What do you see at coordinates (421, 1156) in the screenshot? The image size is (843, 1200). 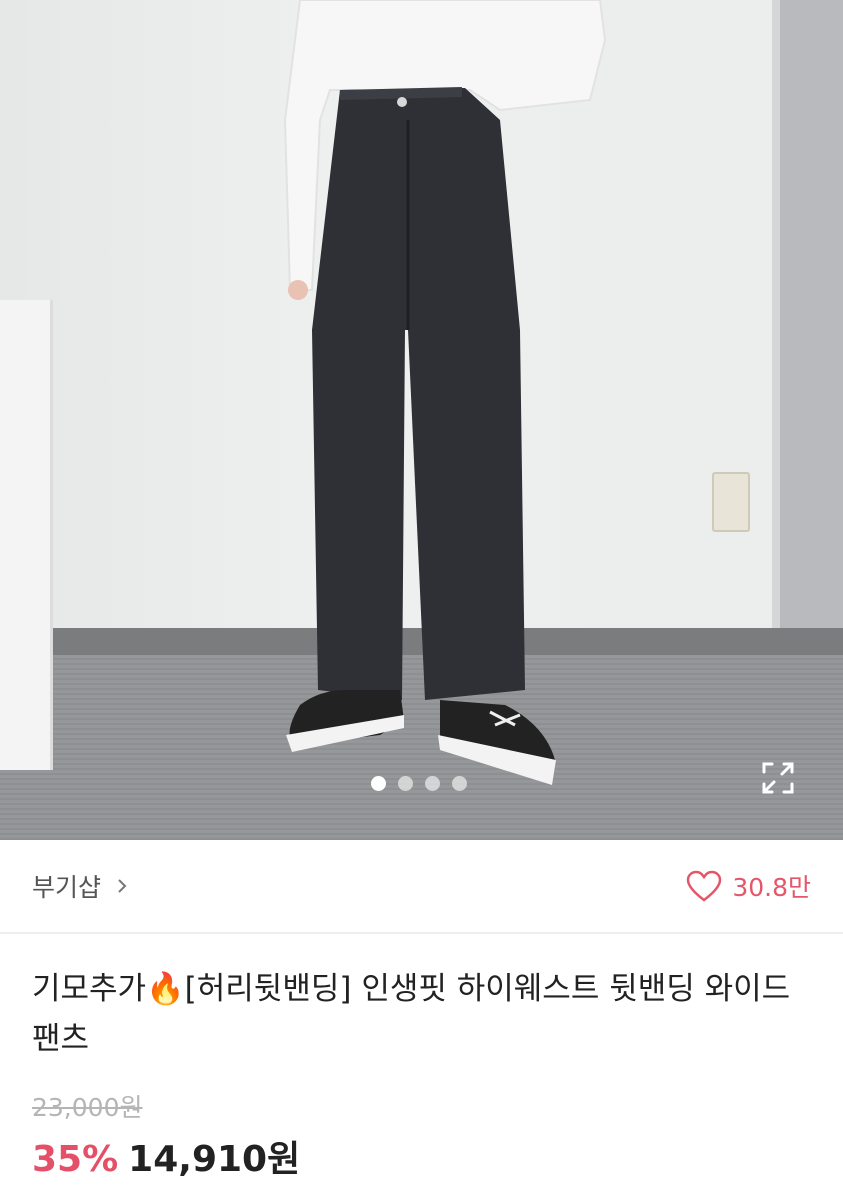 I see `price-row: 35% 14,910원` at bounding box center [421, 1156].